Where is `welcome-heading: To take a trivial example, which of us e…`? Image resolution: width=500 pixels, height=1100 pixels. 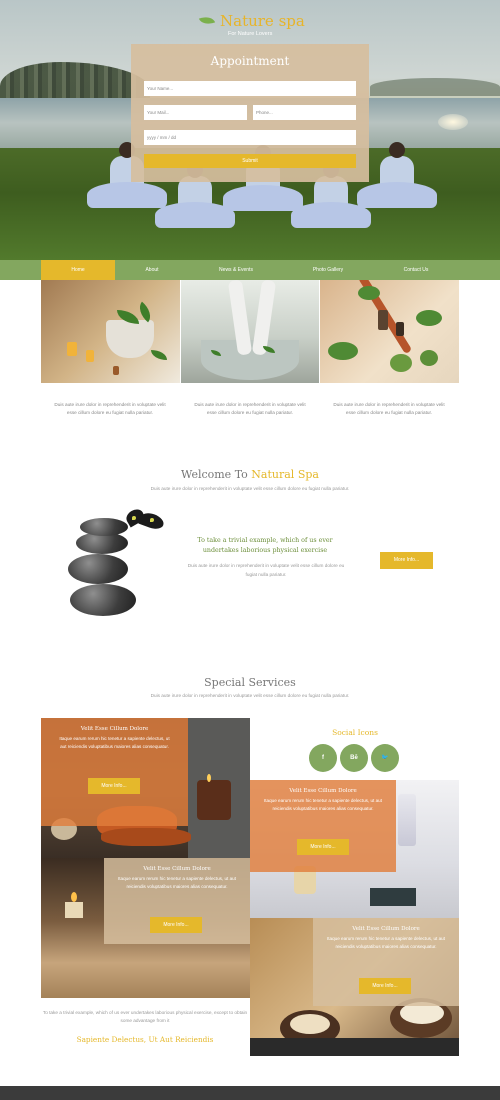
welcome-heading: To take a trivial example, which of us e… is located at coordinates (265, 545).